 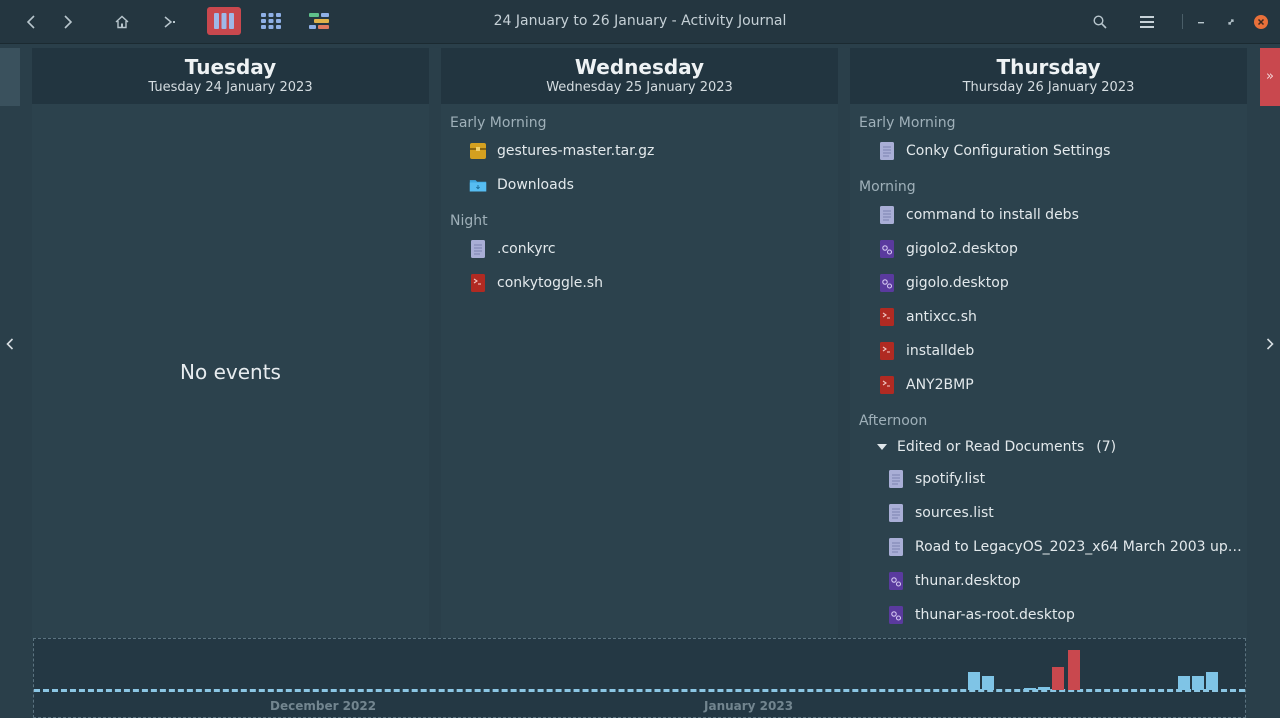 I want to click on list-item: antixcc.sh, so click(x=1048, y=317).